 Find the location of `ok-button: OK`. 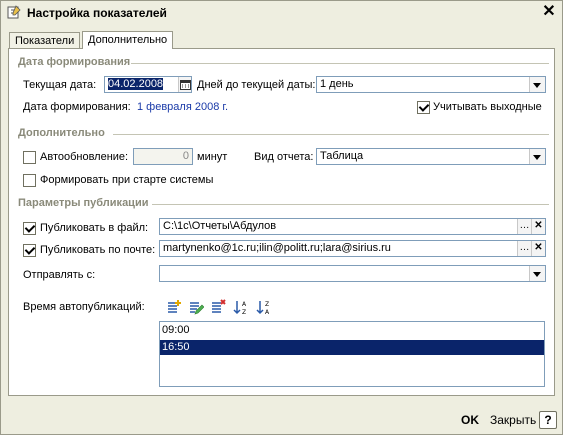

ok-button: OK is located at coordinates (470, 420).